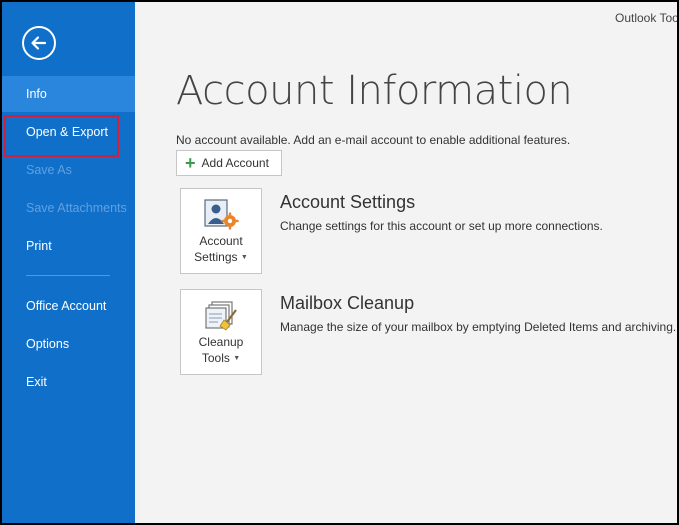 This screenshot has width=679, height=525. I want to click on account-settings-title: Account Settings, so click(348, 202).